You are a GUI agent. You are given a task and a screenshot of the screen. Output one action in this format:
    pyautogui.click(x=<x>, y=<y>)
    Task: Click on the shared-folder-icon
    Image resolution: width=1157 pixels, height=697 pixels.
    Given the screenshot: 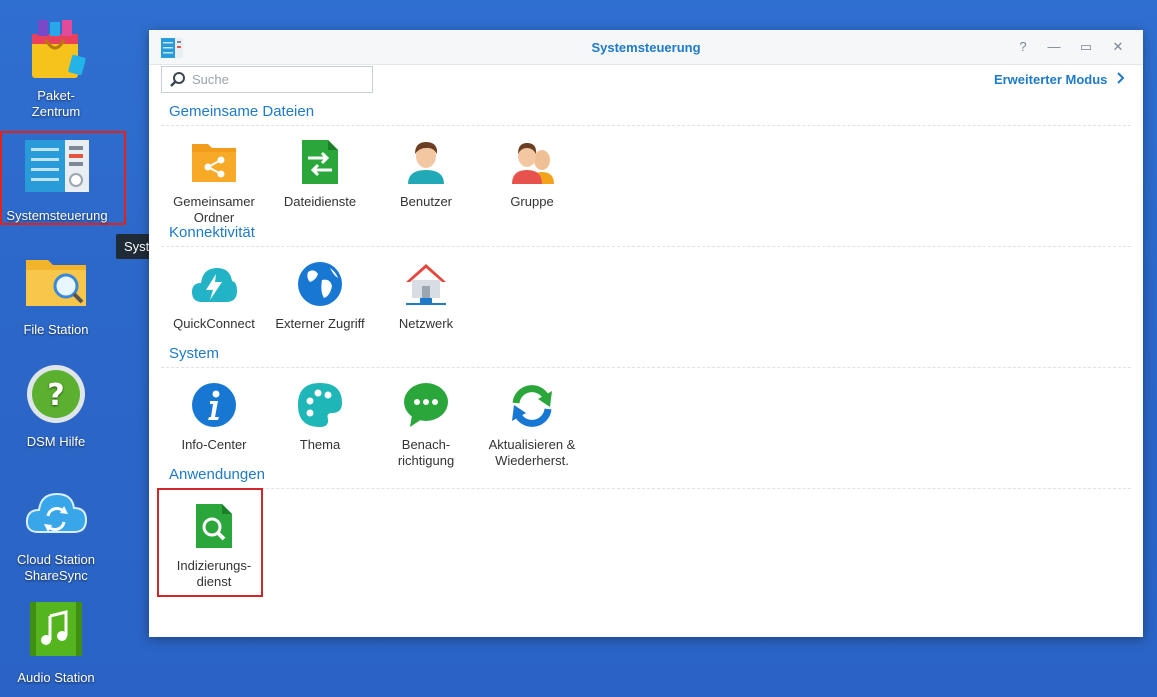 What is the action you would take?
    pyautogui.click(x=214, y=162)
    